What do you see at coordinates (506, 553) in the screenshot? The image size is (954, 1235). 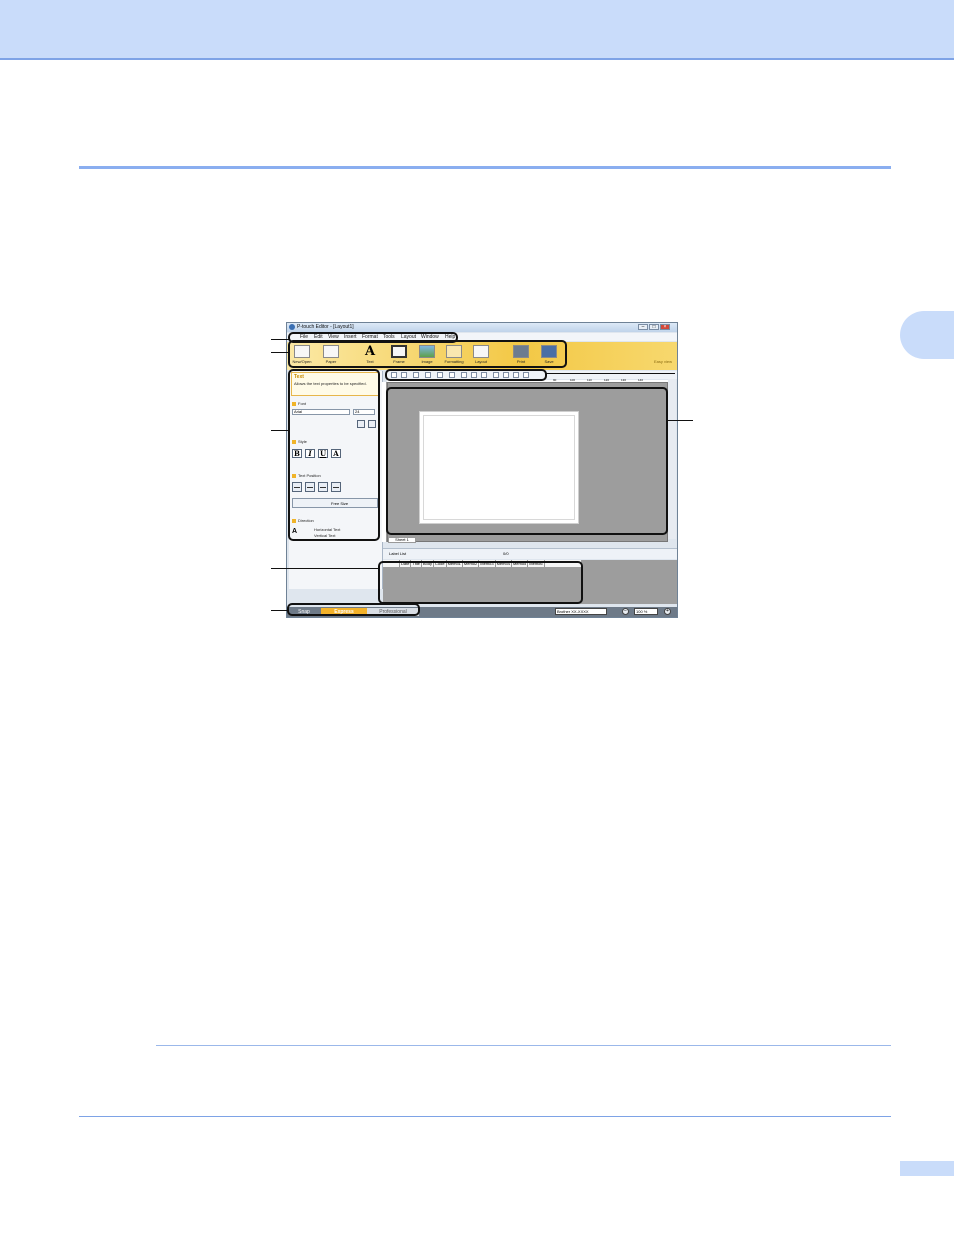 I see `record-counter: 0/0` at bounding box center [506, 553].